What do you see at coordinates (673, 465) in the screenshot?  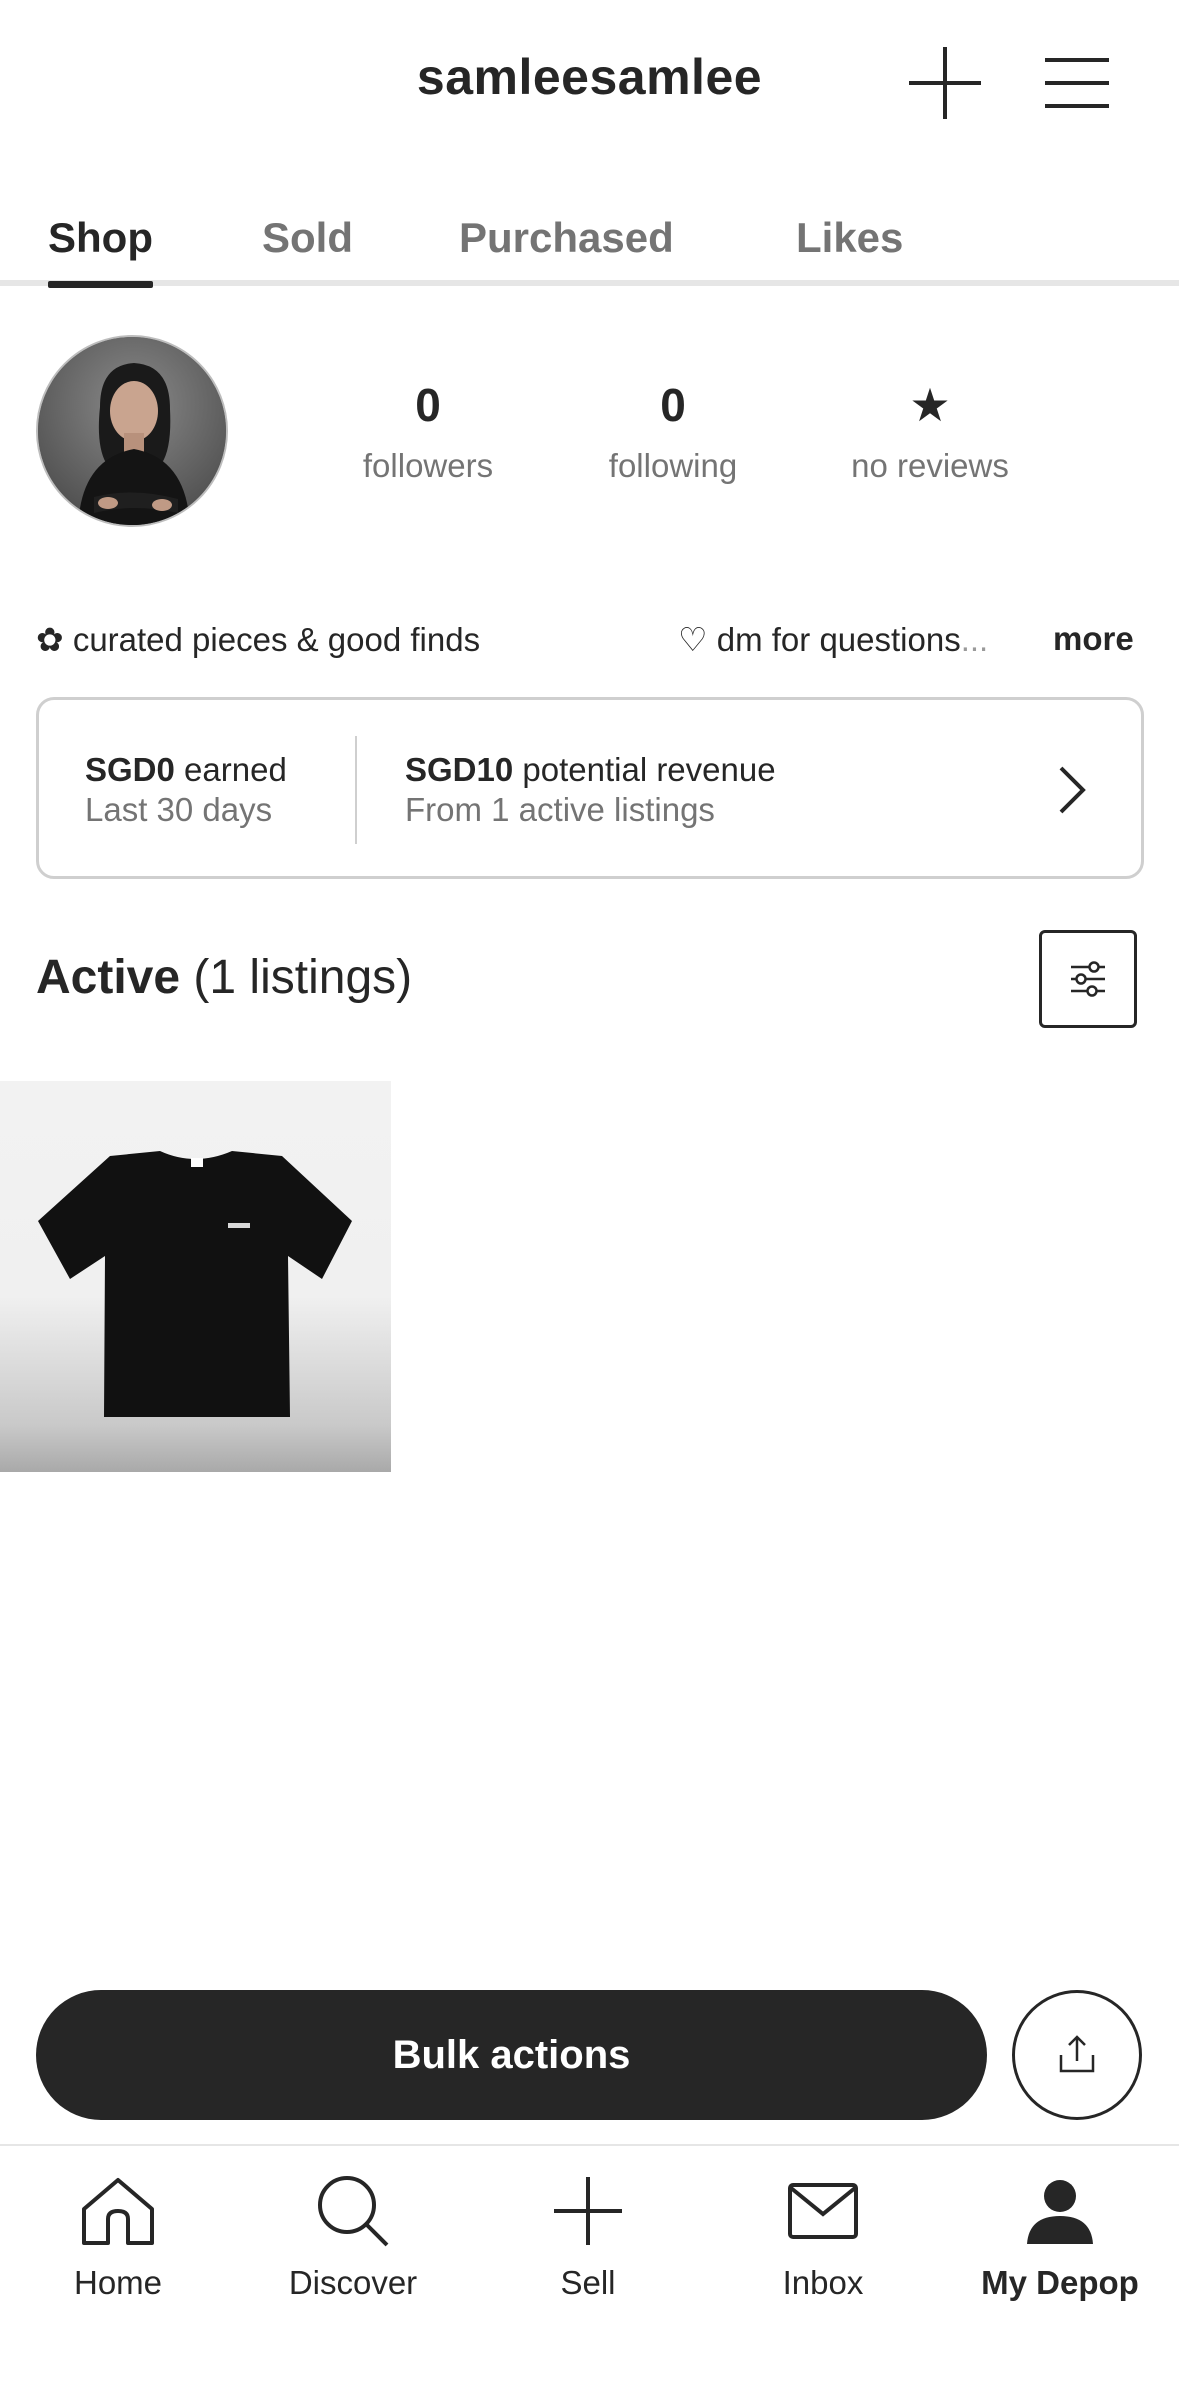 I see `following-label: following` at bounding box center [673, 465].